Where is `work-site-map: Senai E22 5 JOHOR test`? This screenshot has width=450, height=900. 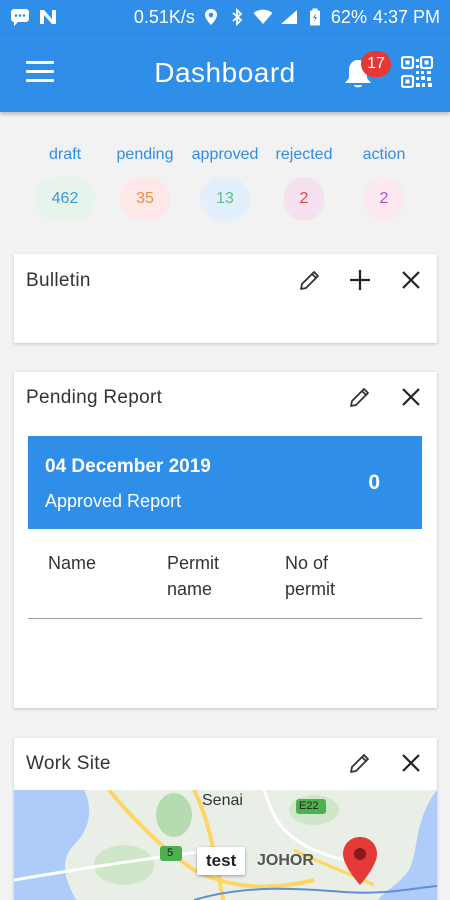 work-site-map: Senai E22 5 JOHOR test is located at coordinates (225, 845).